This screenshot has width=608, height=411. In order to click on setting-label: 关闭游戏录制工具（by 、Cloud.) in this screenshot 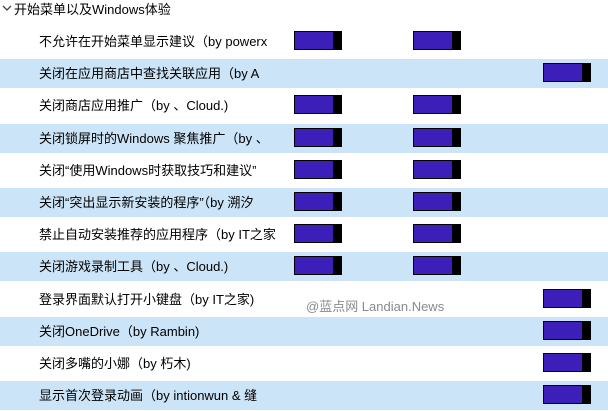, I will do `click(134, 266)`.